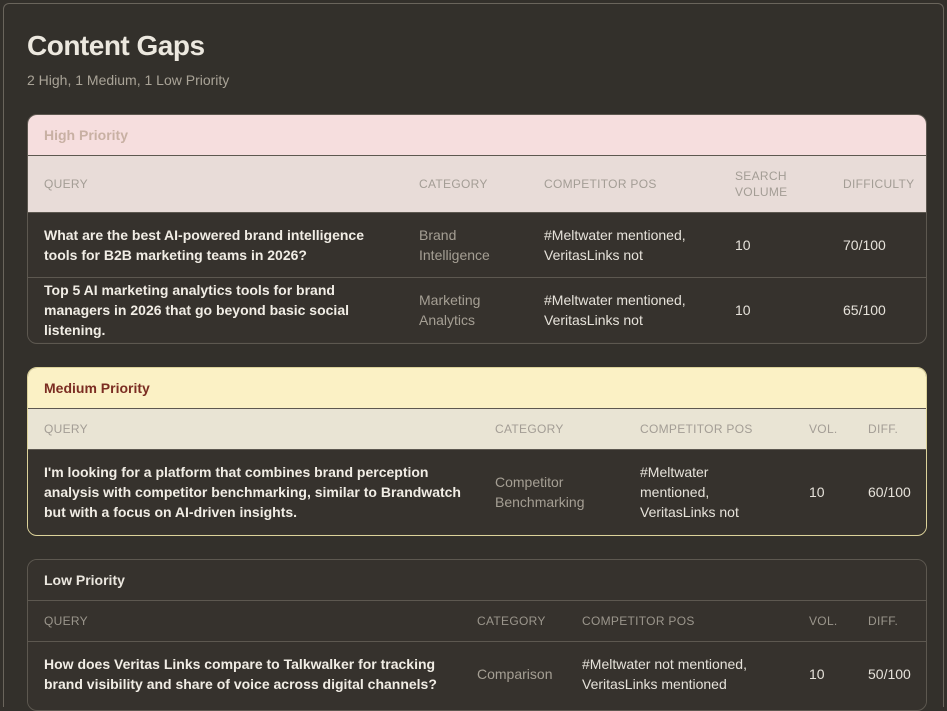  Describe the element at coordinates (515, 674) in the screenshot. I see `category-text: Comparison` at that location.